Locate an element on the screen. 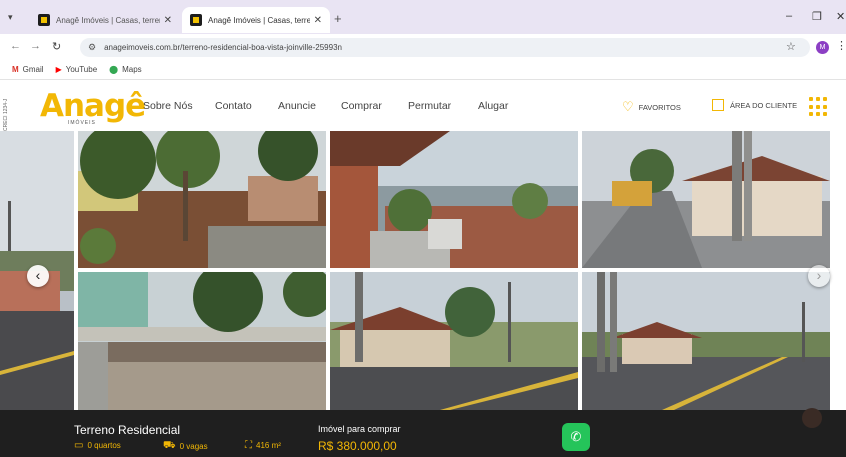 This screenshot has width=846, height=457. feature-label: 416 m² is located at coordinates (268, 445).